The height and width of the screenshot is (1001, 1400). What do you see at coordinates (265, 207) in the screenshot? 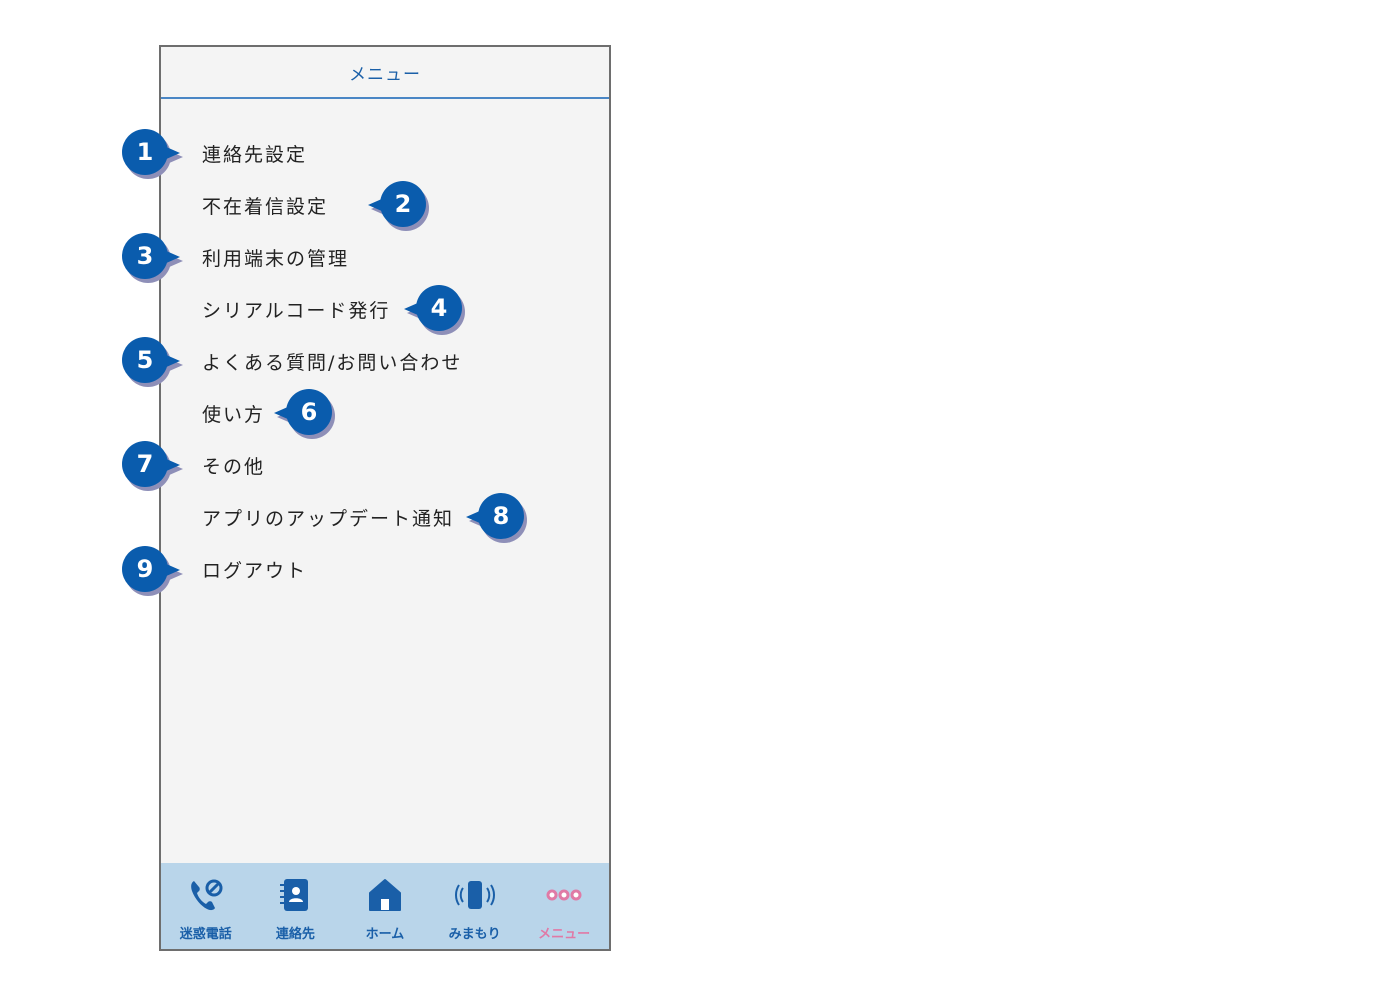
I see `menu-item-missed-call-settings: 不在着信設定` at bounding box center [265, 207].